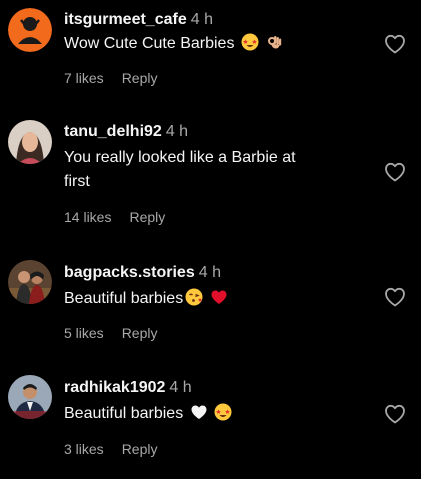 The image size is (421, 479). I want to click on face-blowing-kiss-emoji, so click(194, 297).